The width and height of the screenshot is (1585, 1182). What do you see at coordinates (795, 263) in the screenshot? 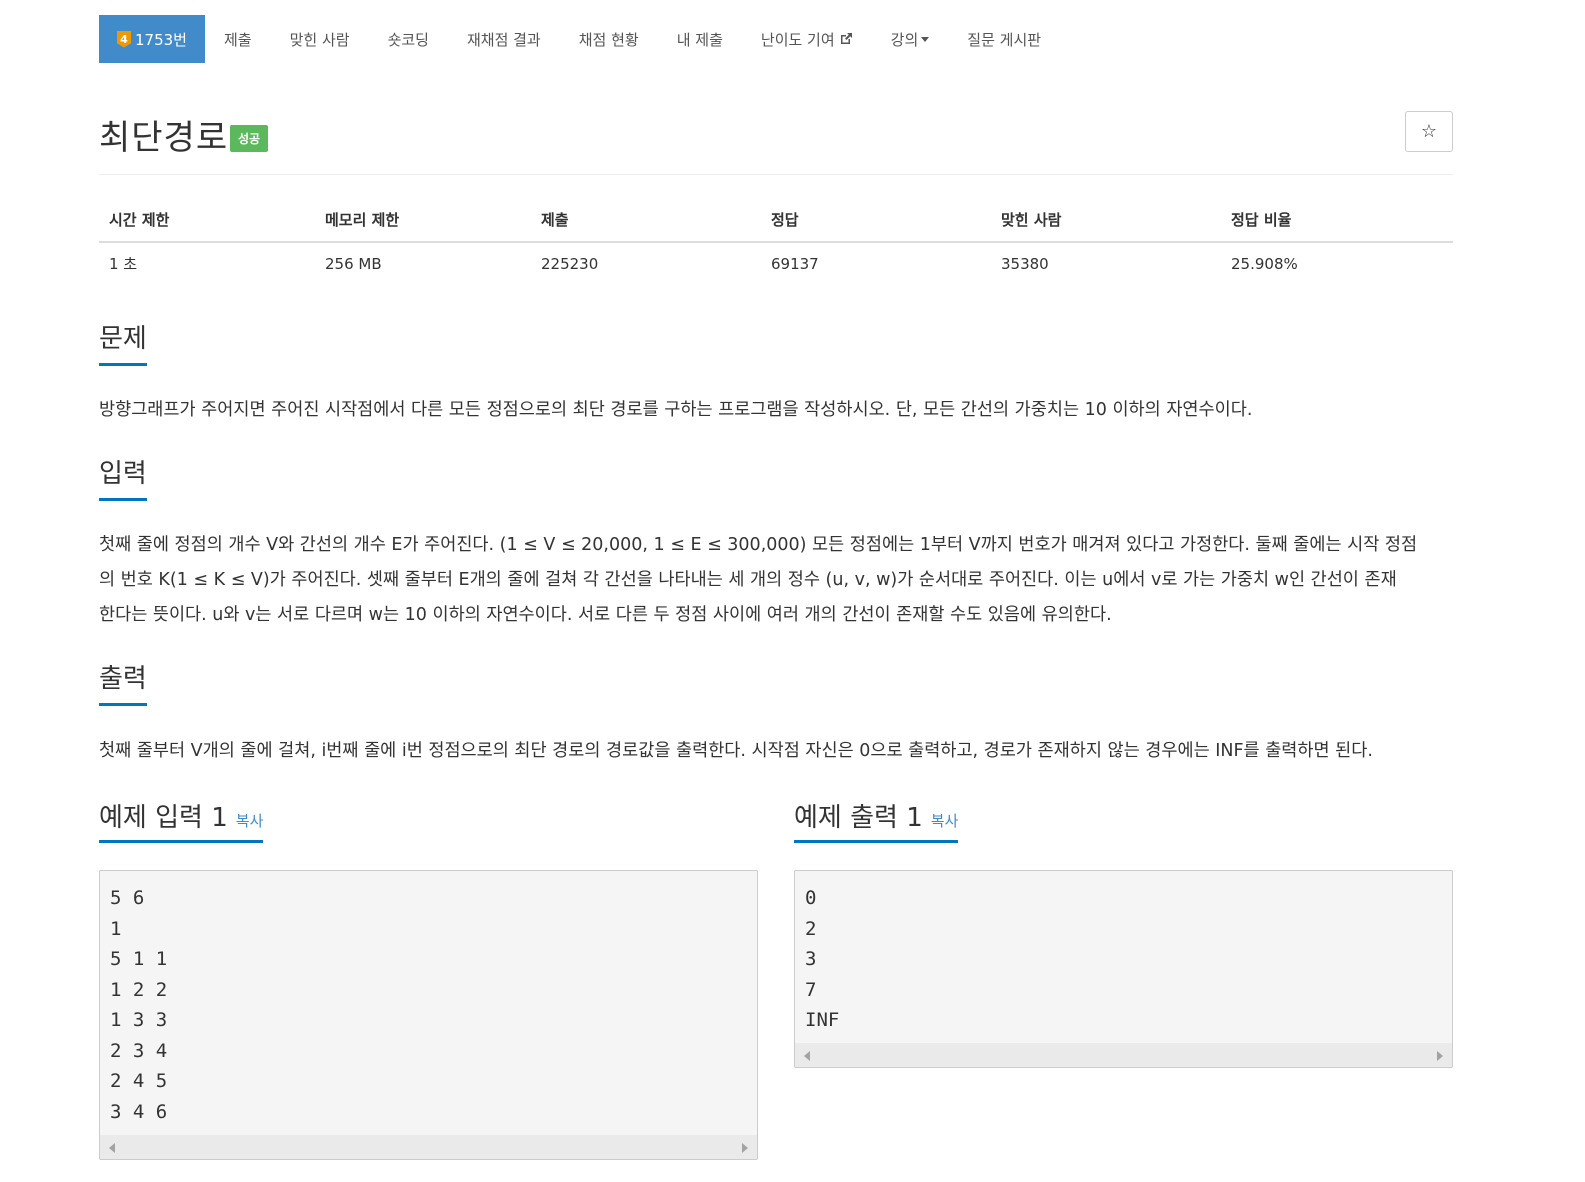
I see `accepted-value: 69137` at bounding box center [795, 263].